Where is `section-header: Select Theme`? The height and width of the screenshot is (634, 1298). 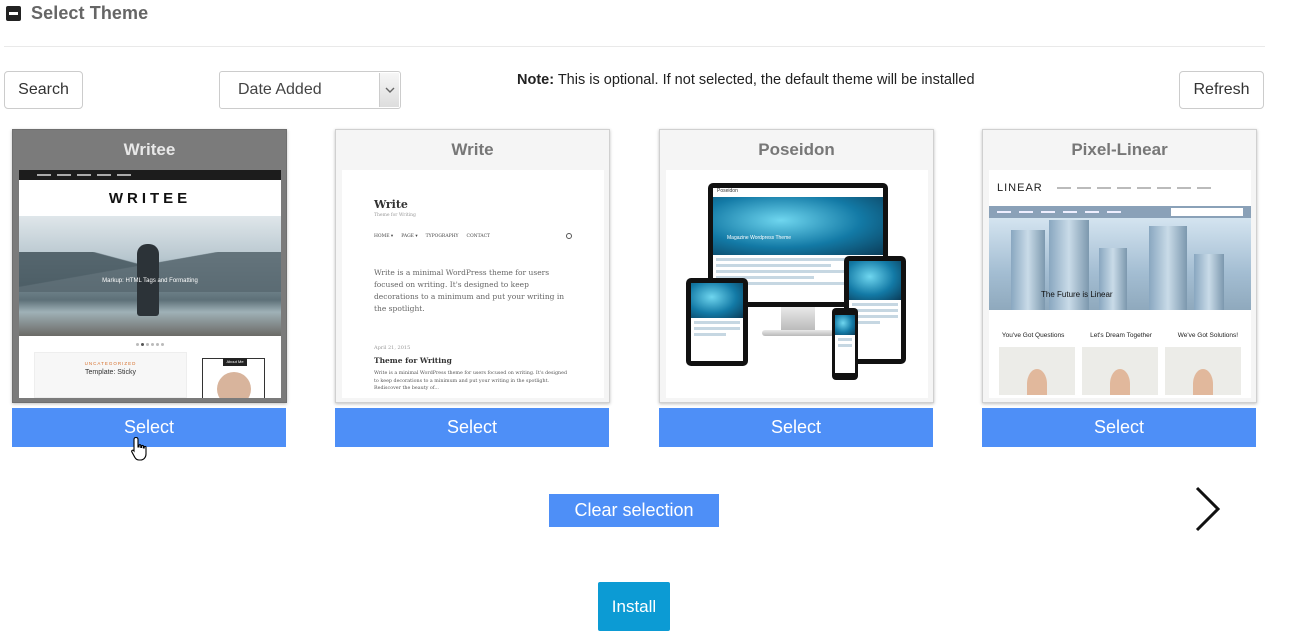
section-header: Select Theme is located at coordinates (77, 13).